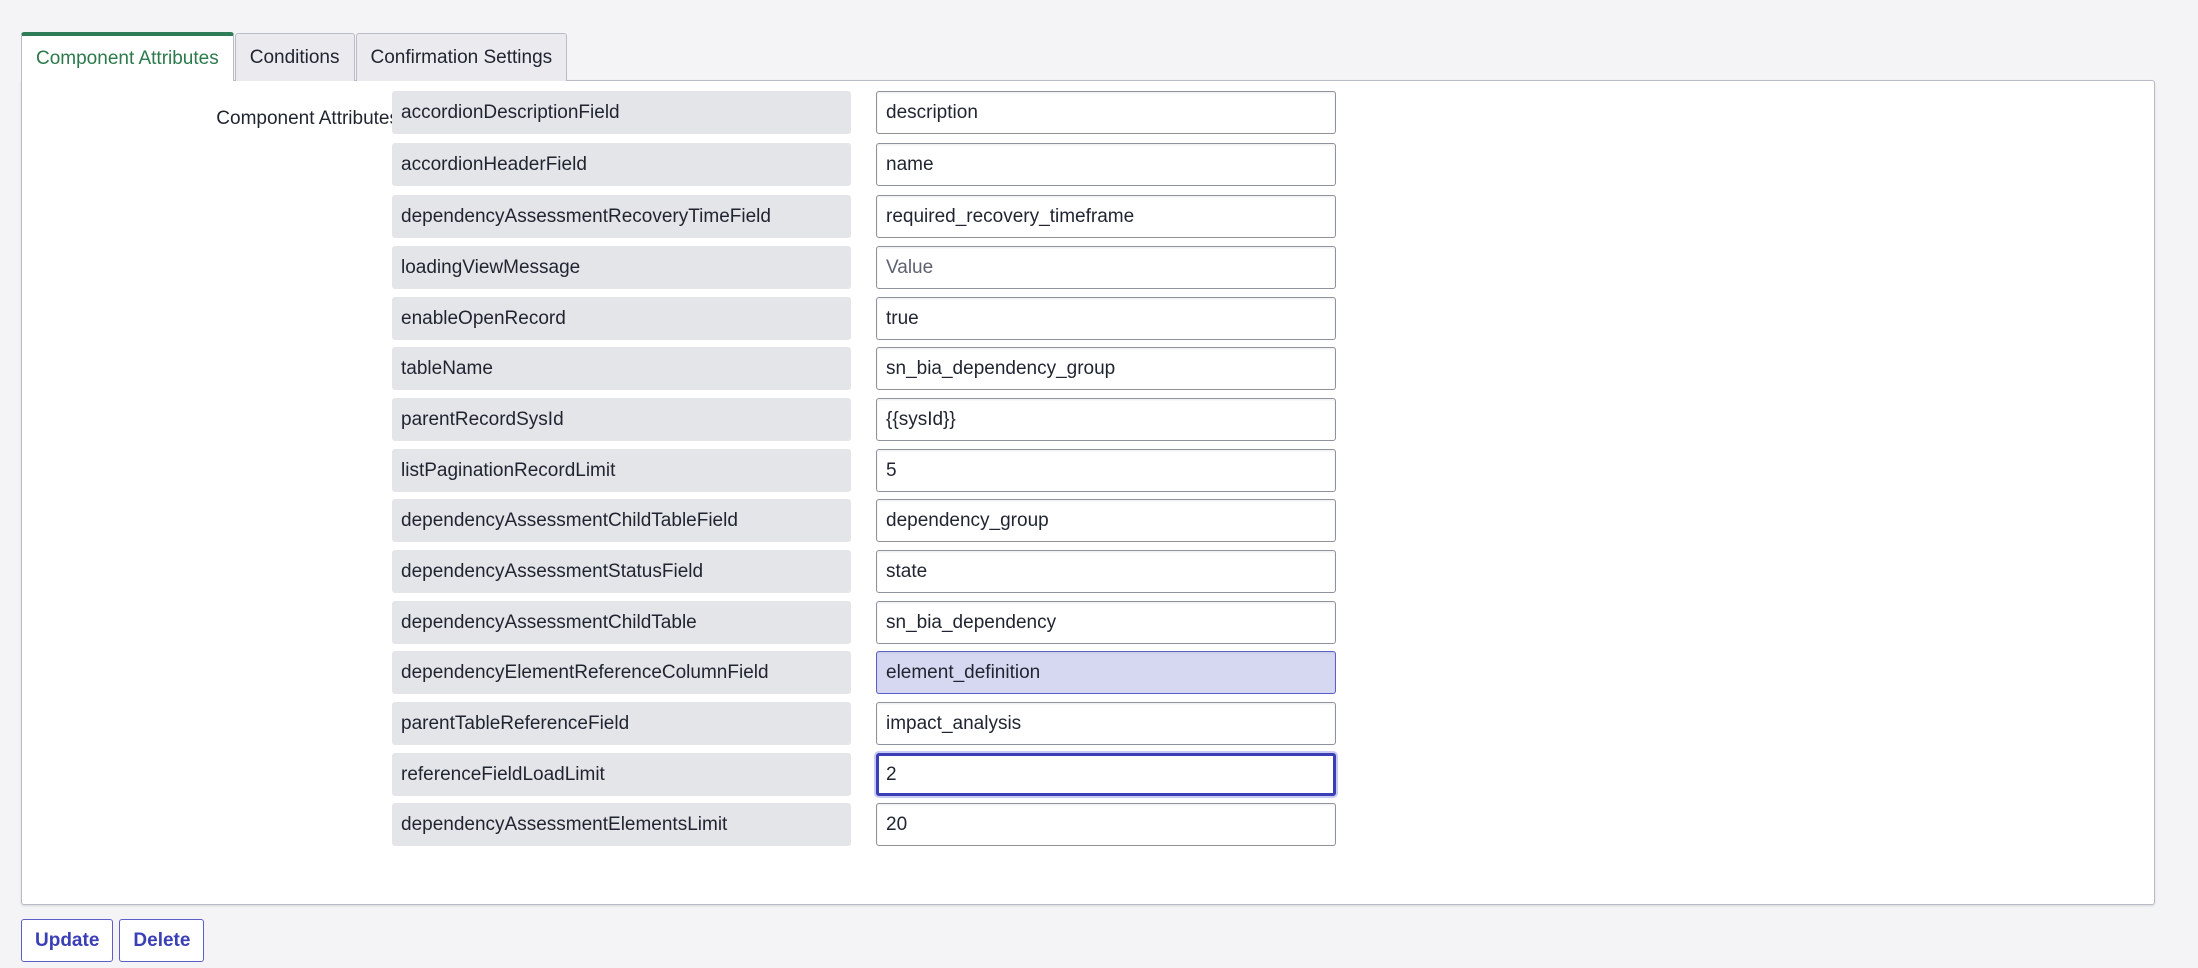 This screenshot has height=968, width=2198. Describe the element at coordinates (874, 217) in the screenshot. I see `attribute-row: dependencyAssessmentRecoveryTimeField` at that location.